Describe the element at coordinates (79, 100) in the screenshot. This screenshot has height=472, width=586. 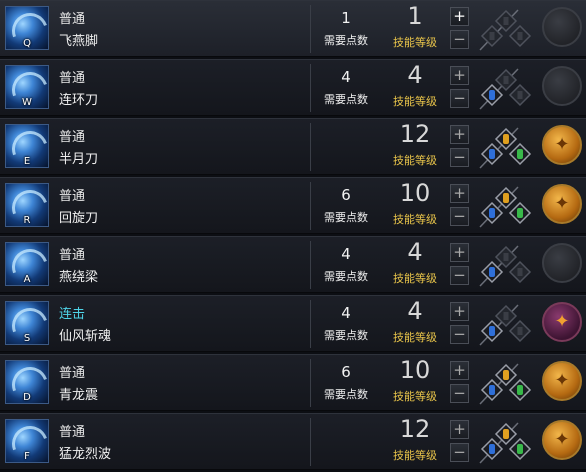
I see `skill-name: 连环刀` at that location.